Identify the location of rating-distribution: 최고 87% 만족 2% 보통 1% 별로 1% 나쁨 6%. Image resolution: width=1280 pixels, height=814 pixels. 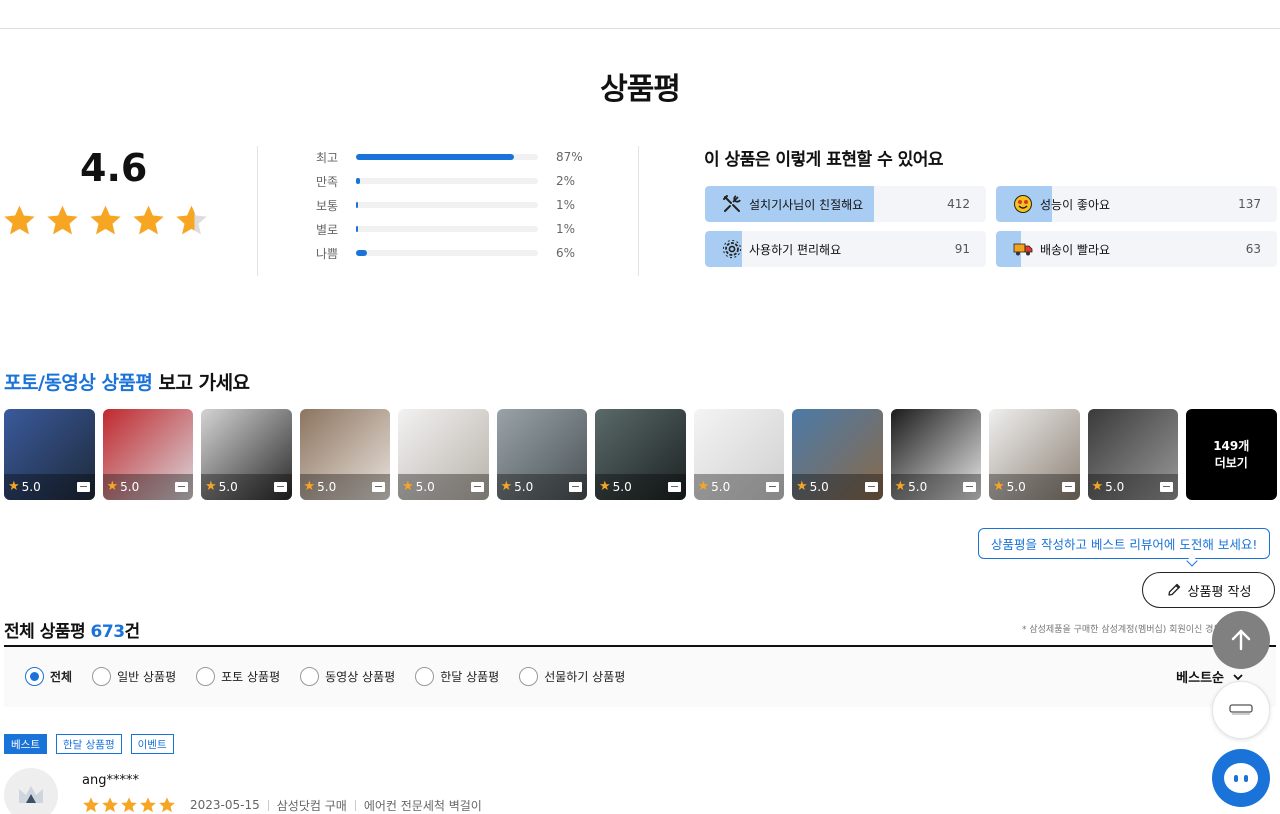
(456, 205).